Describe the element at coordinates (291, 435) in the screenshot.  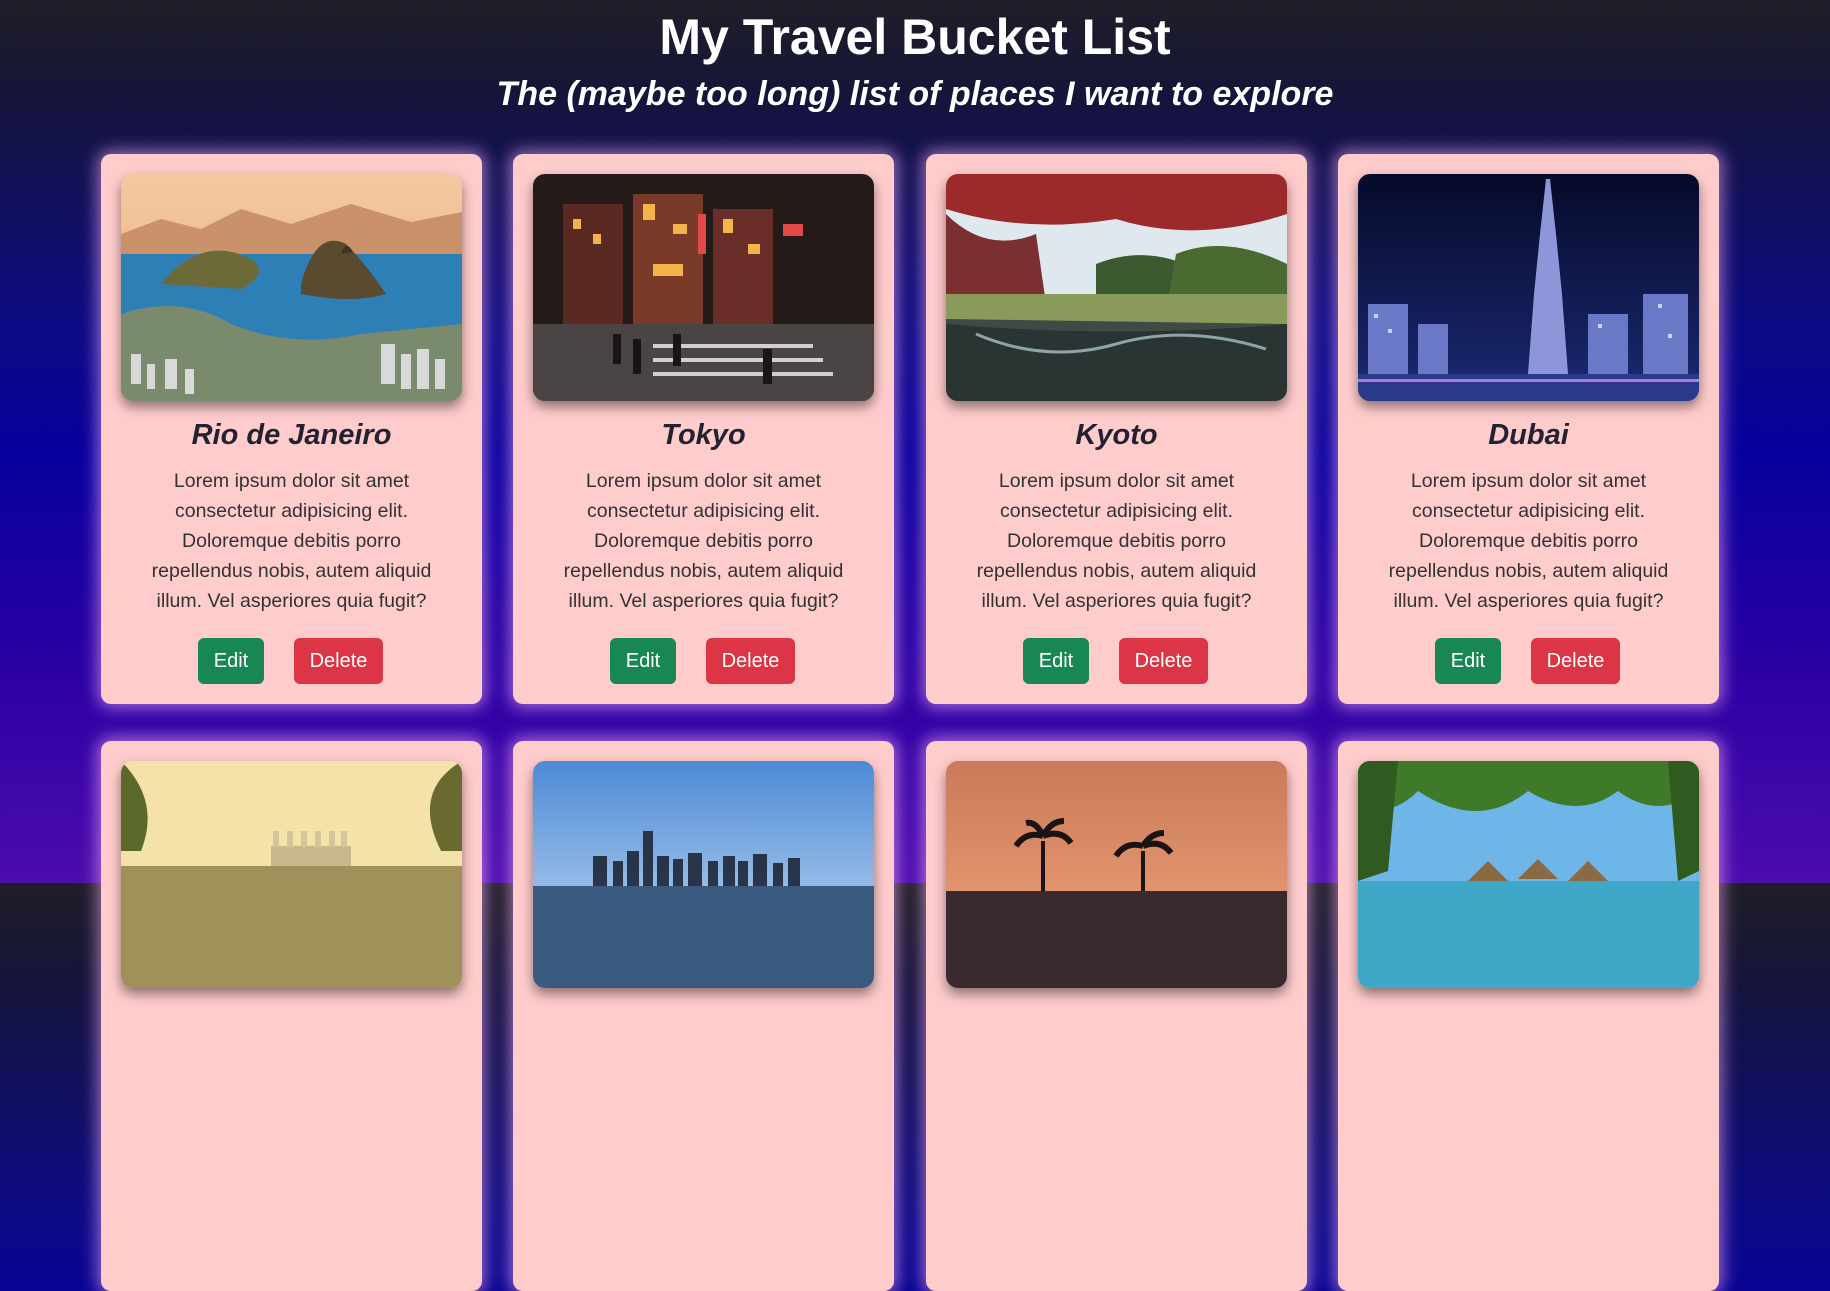
I see `card-title: Rio de Janeiro` at that location.